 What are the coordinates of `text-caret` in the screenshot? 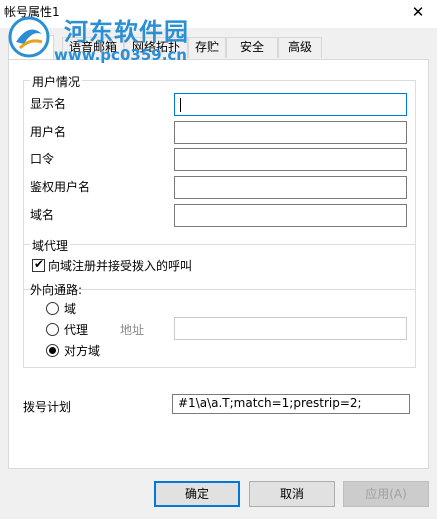 It's located at (180, 105).